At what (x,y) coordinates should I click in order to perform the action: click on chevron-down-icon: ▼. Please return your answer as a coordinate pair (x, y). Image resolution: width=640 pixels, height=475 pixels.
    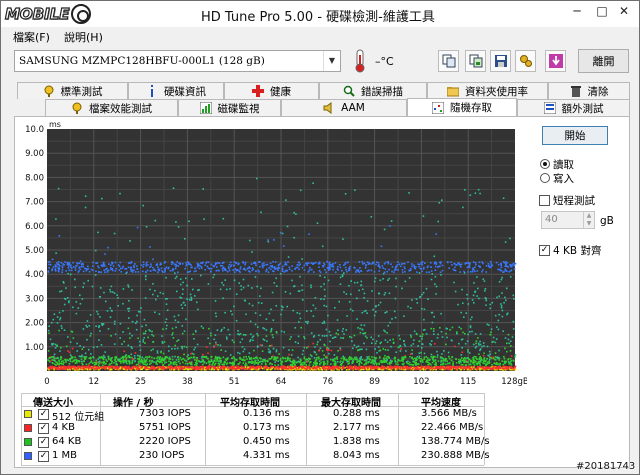
    Looking at the image, I should click on (331, 61).